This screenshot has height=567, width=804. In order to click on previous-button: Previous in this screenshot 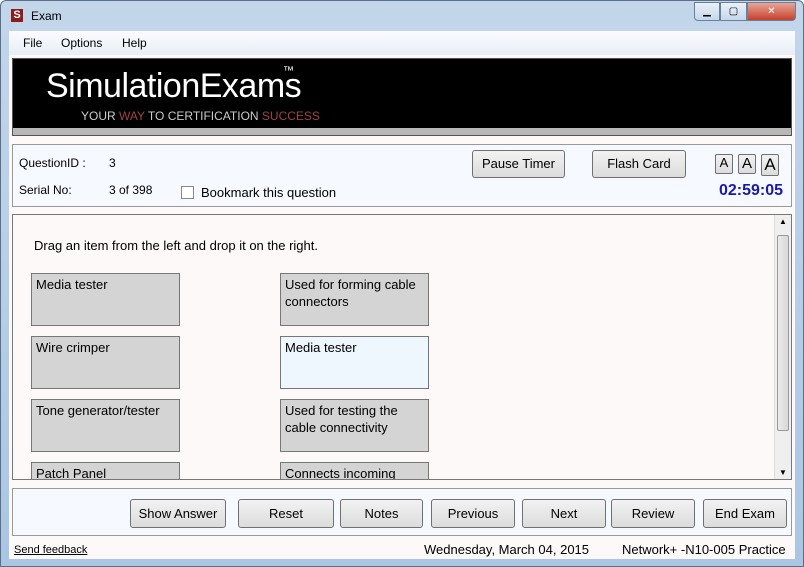, I will do `click(473, 513)`.